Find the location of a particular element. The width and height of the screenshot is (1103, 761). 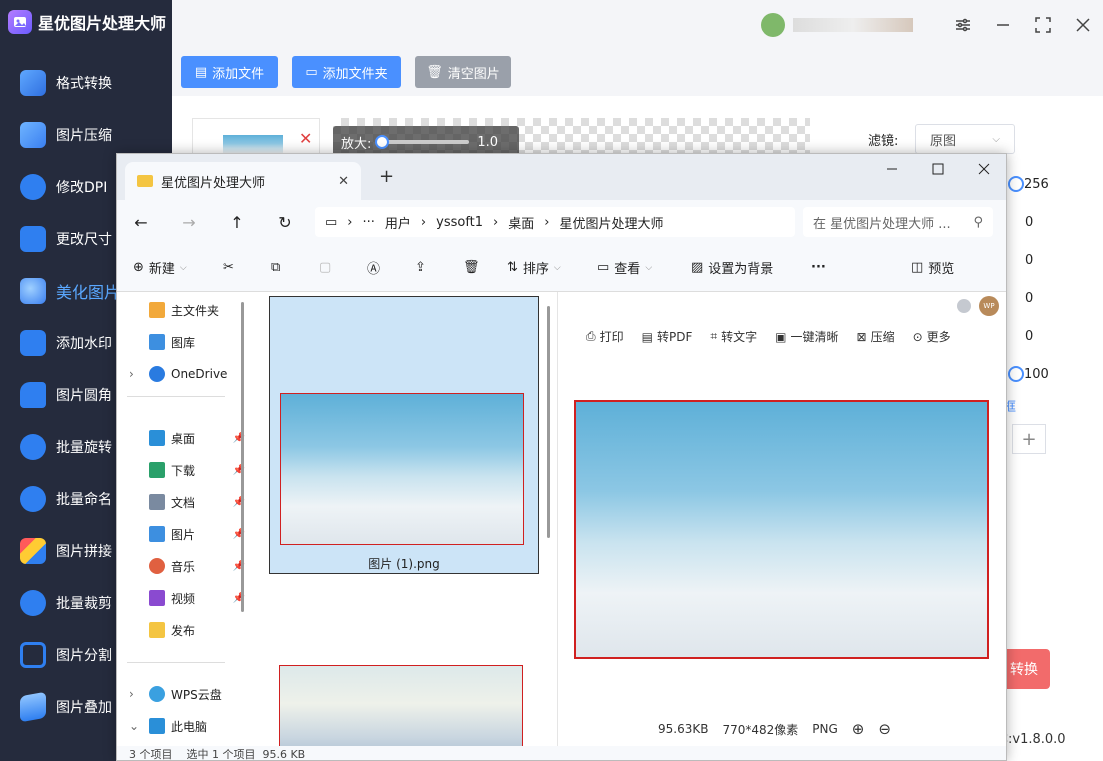

close-tab-icon: ✕ is located at coordinates (343, 181).